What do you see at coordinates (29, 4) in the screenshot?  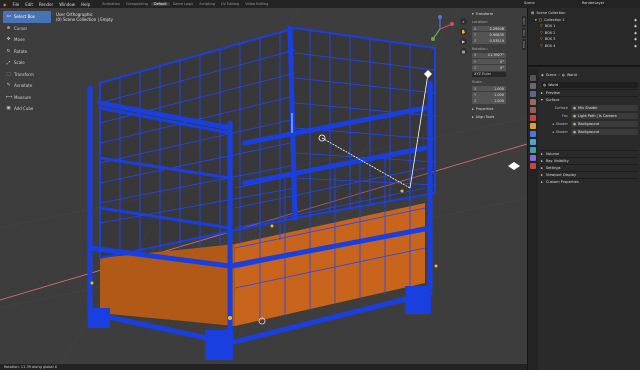 I see `menu-edit: Edit` at bounding box center [29, 4].